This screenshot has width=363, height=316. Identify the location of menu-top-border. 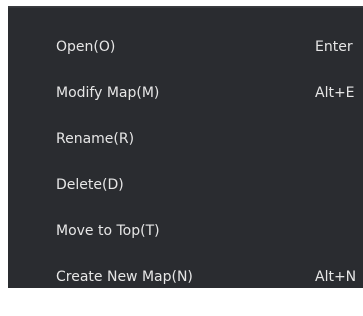
(185, 7).